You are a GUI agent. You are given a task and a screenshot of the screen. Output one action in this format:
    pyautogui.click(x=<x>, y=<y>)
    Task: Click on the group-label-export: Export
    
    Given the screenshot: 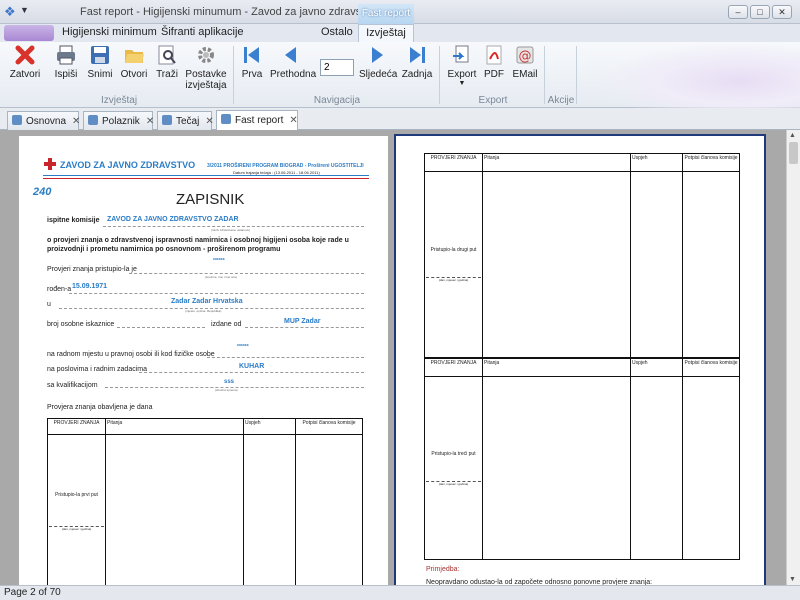 What is the action you would take?
    pyautogui.click(x=493, y=100)
    